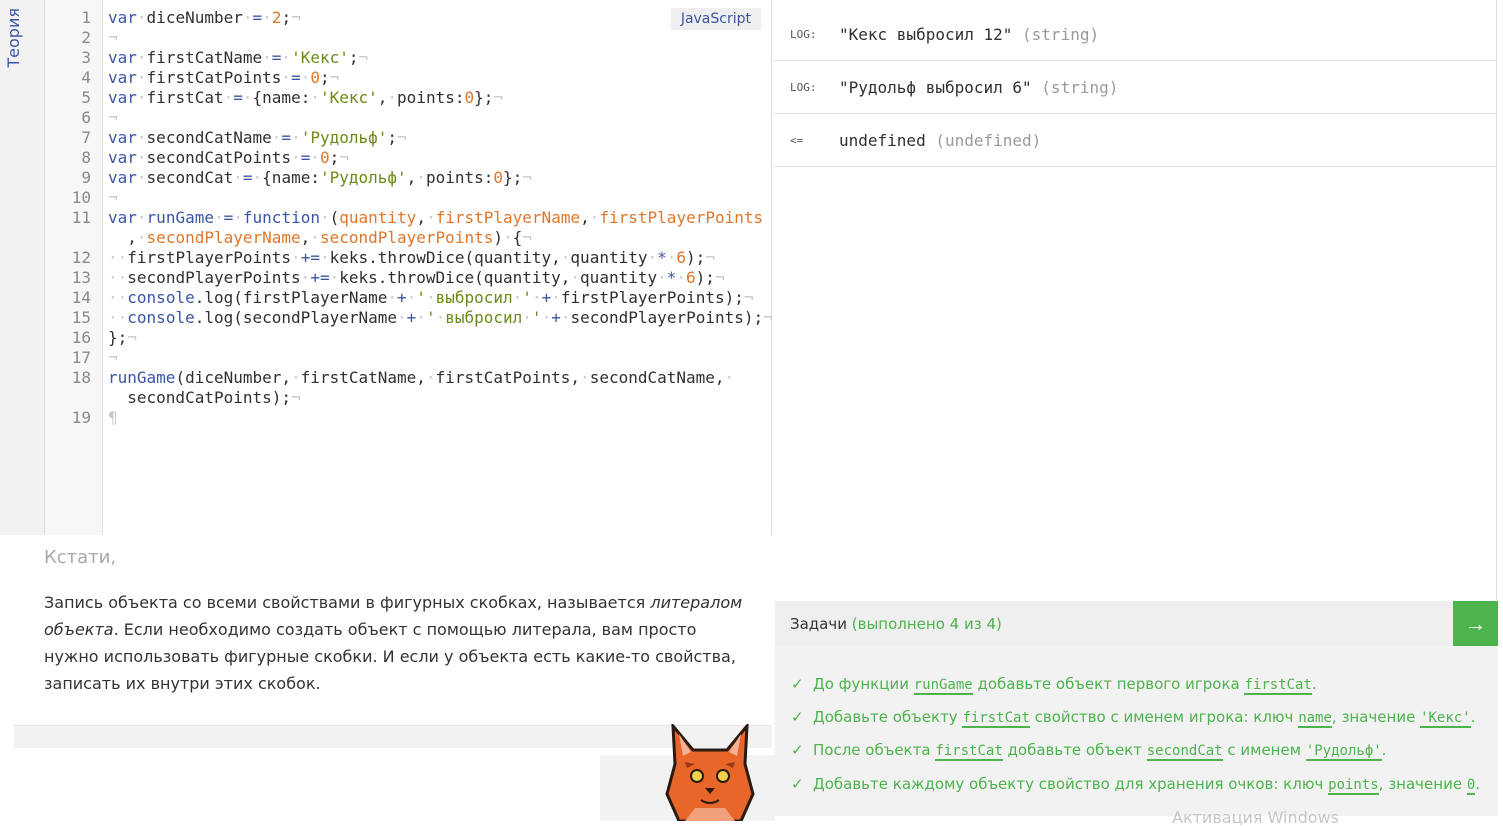  Describe the element at coordinates (969, 34) in the screenshot. I see `console-message: "Кекс выбросил 12" (string)` at that location.